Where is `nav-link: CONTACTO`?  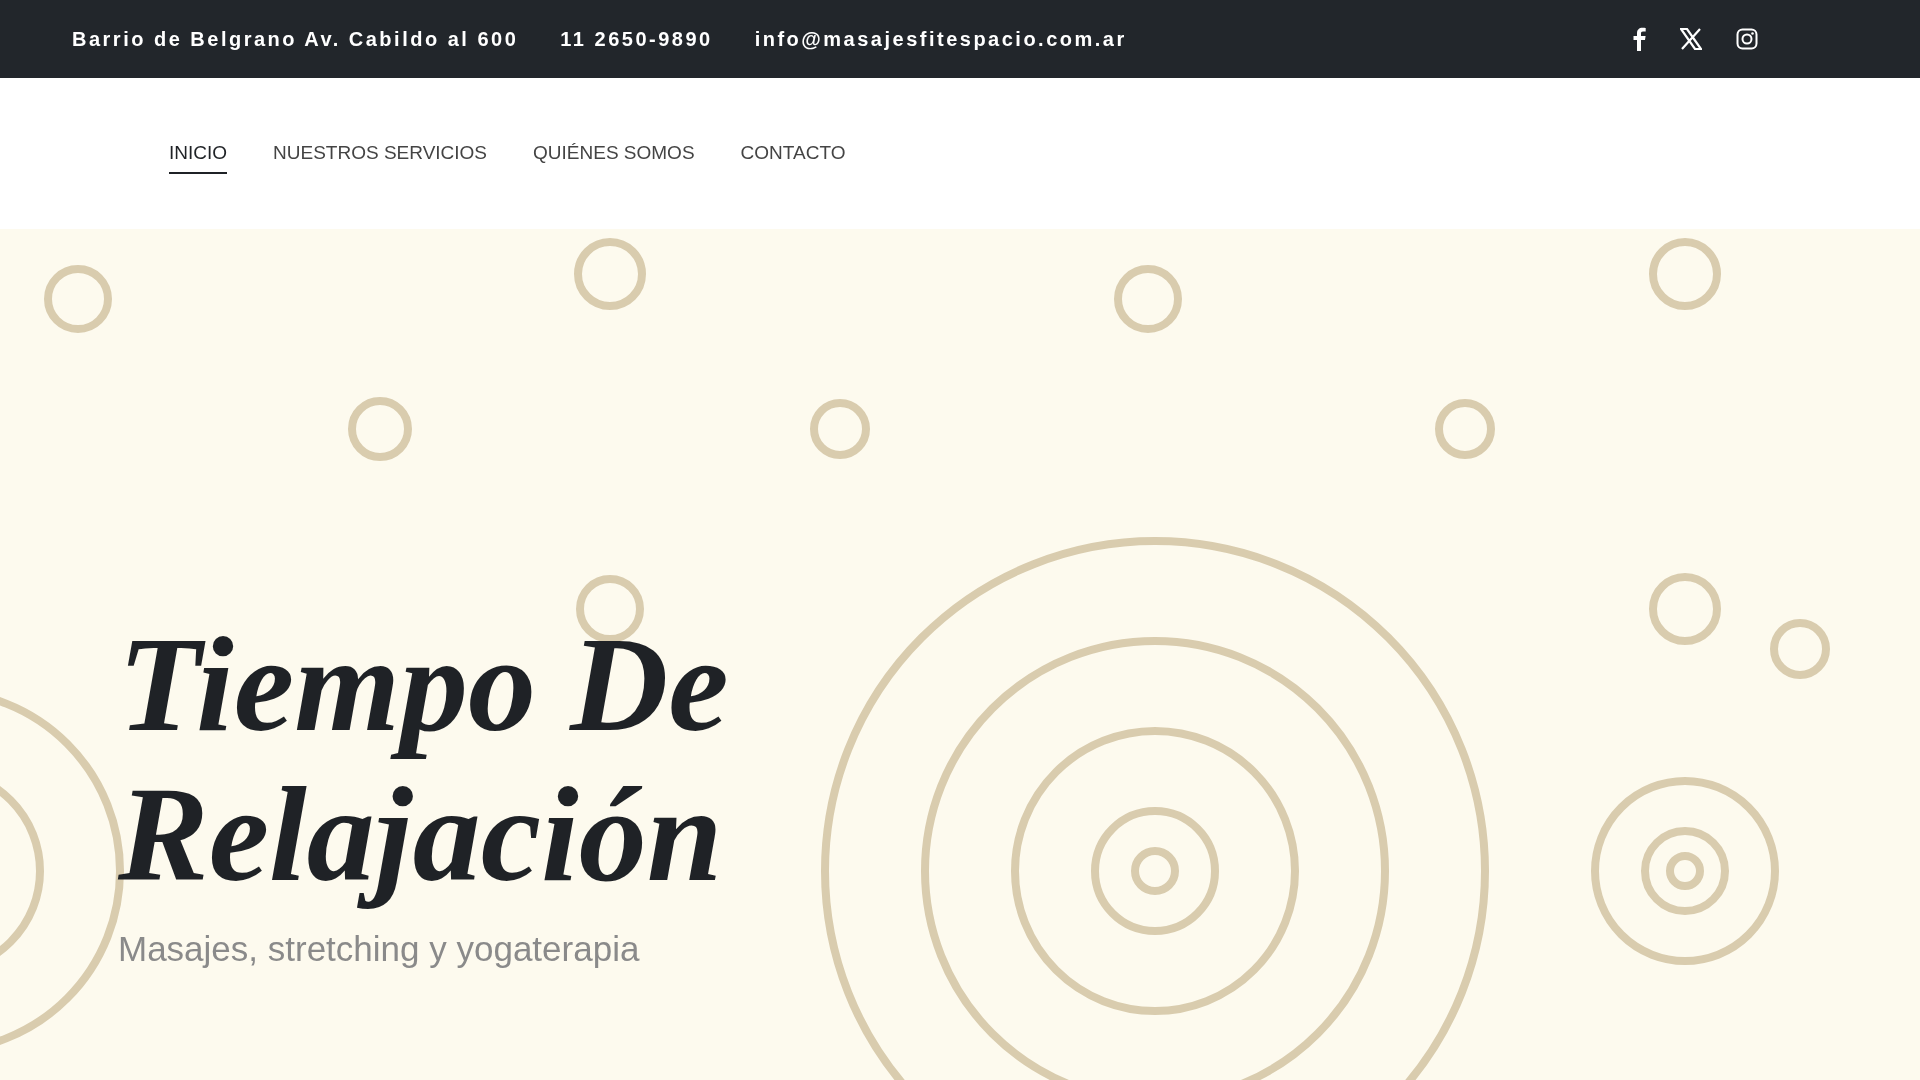
nav-link: CONTACTO is located at coordinates (793, 156).